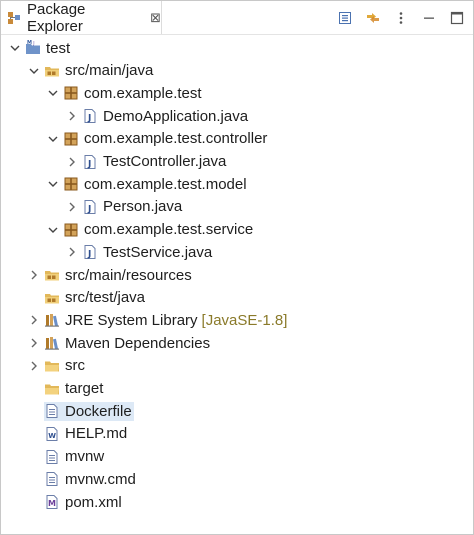 This screenshot has height=535, width=474. What do you see at coordinates (237, 207) in the screenshot?
I see `tree-item: J Person.java` at bounding box center [237, 207].